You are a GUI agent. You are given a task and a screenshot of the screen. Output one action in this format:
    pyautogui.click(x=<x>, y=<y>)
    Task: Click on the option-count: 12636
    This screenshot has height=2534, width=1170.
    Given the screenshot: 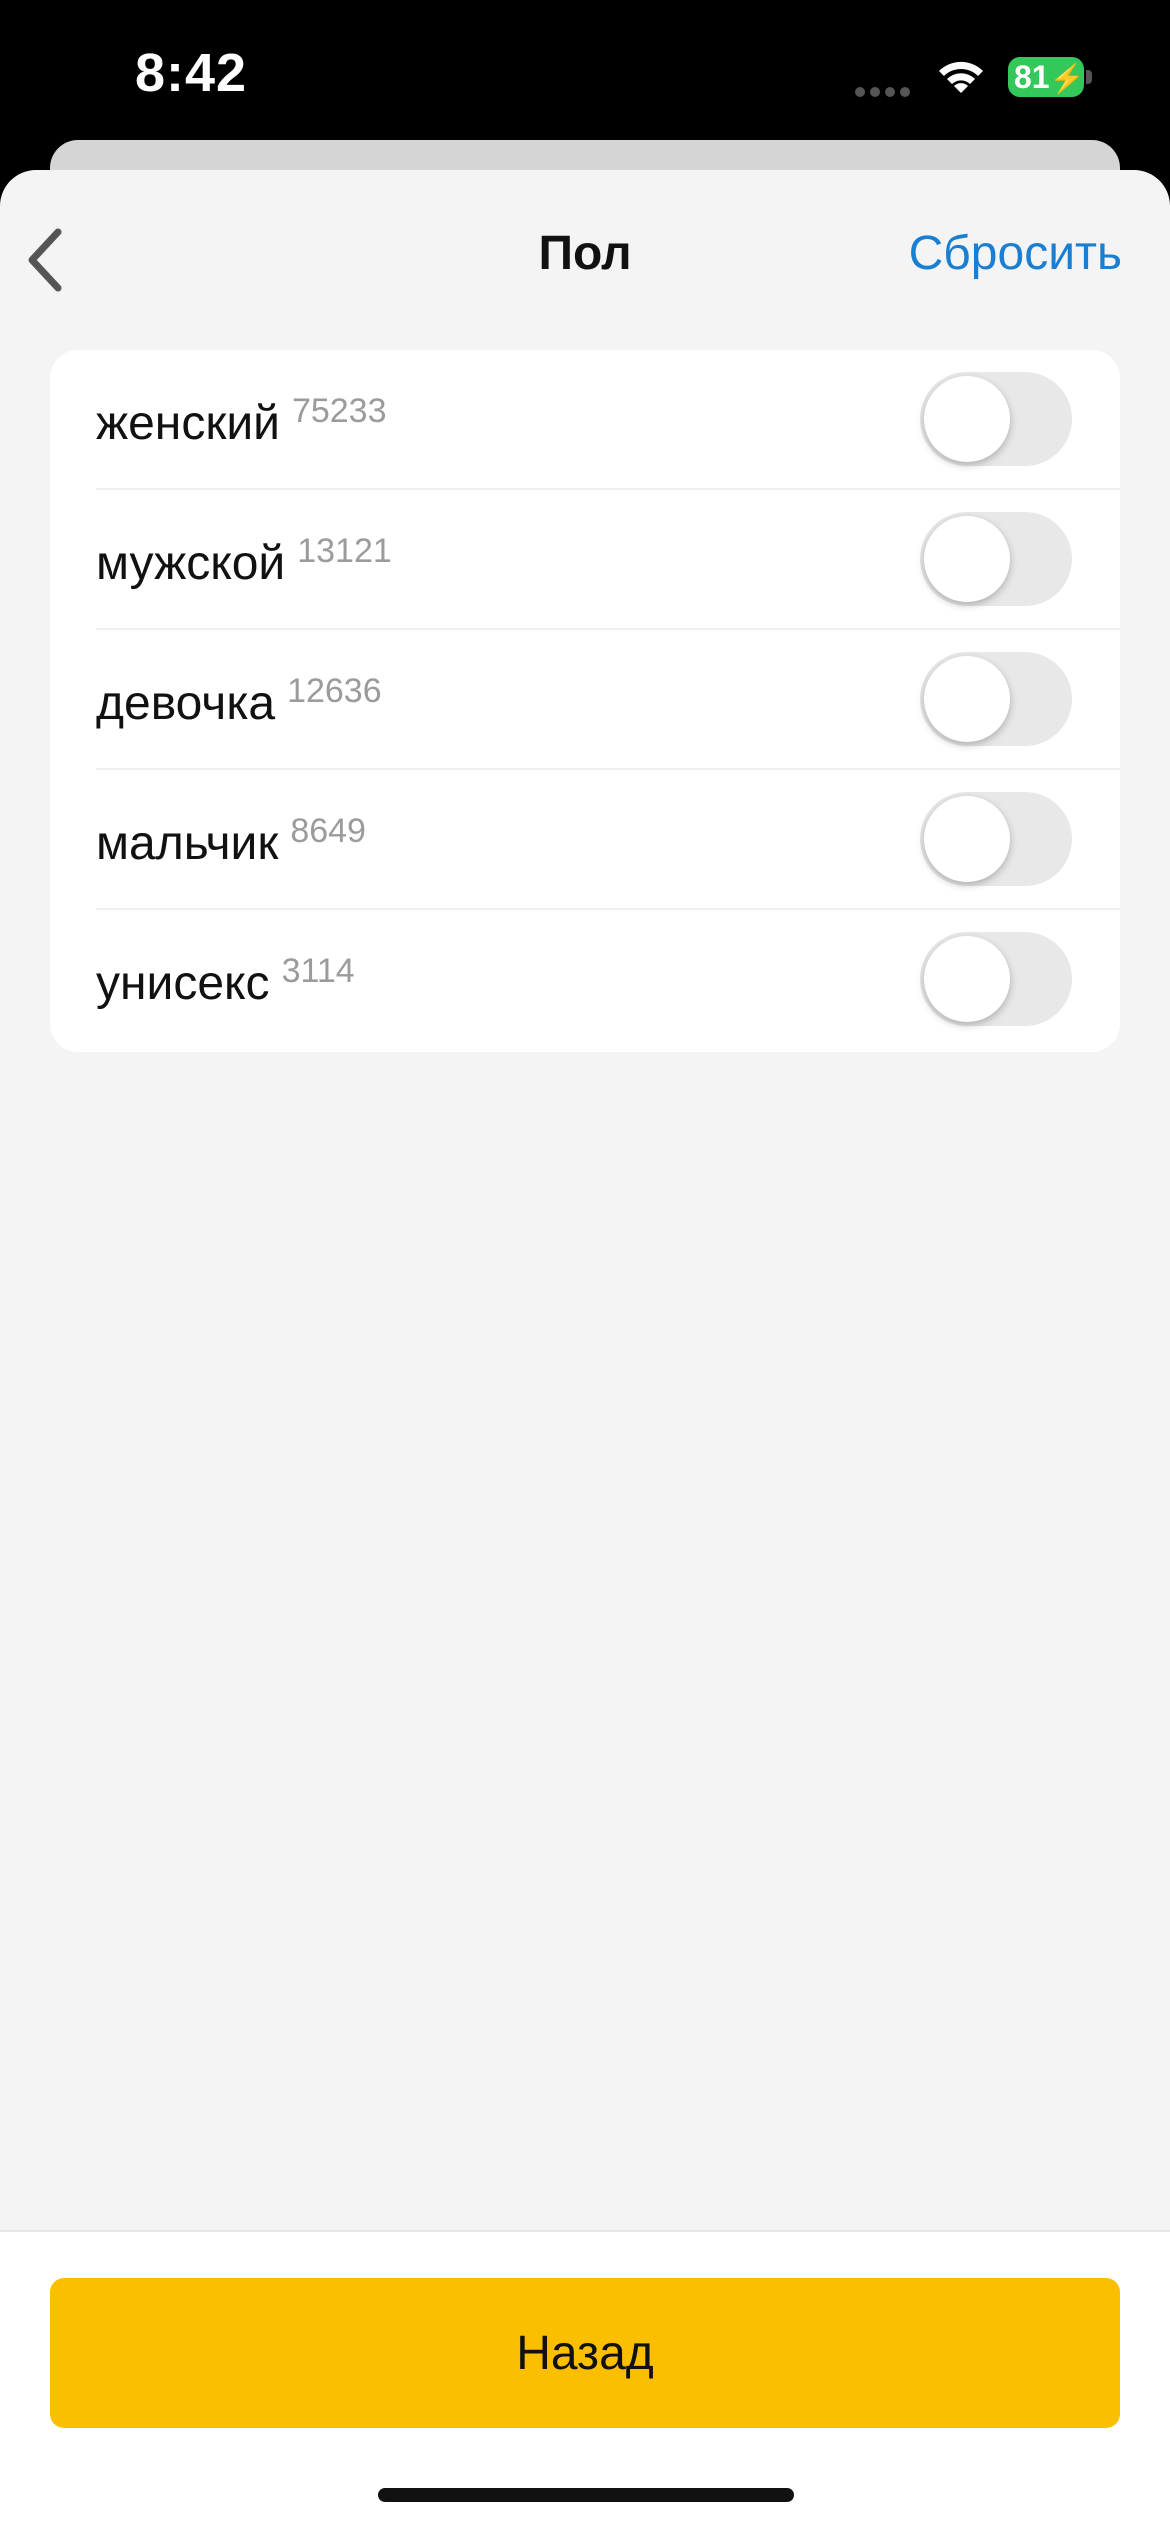 What is the action you would take?
    pyautogui.click(x=334, y=691)
    